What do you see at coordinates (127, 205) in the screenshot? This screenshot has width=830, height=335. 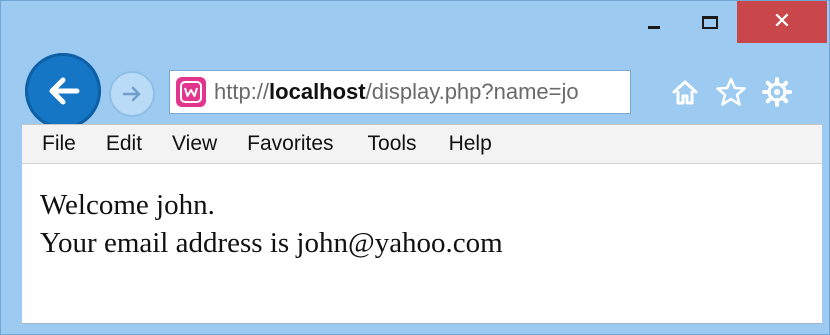 I see `welcome-text: Welcome john.` at bounding box center [127, 205].